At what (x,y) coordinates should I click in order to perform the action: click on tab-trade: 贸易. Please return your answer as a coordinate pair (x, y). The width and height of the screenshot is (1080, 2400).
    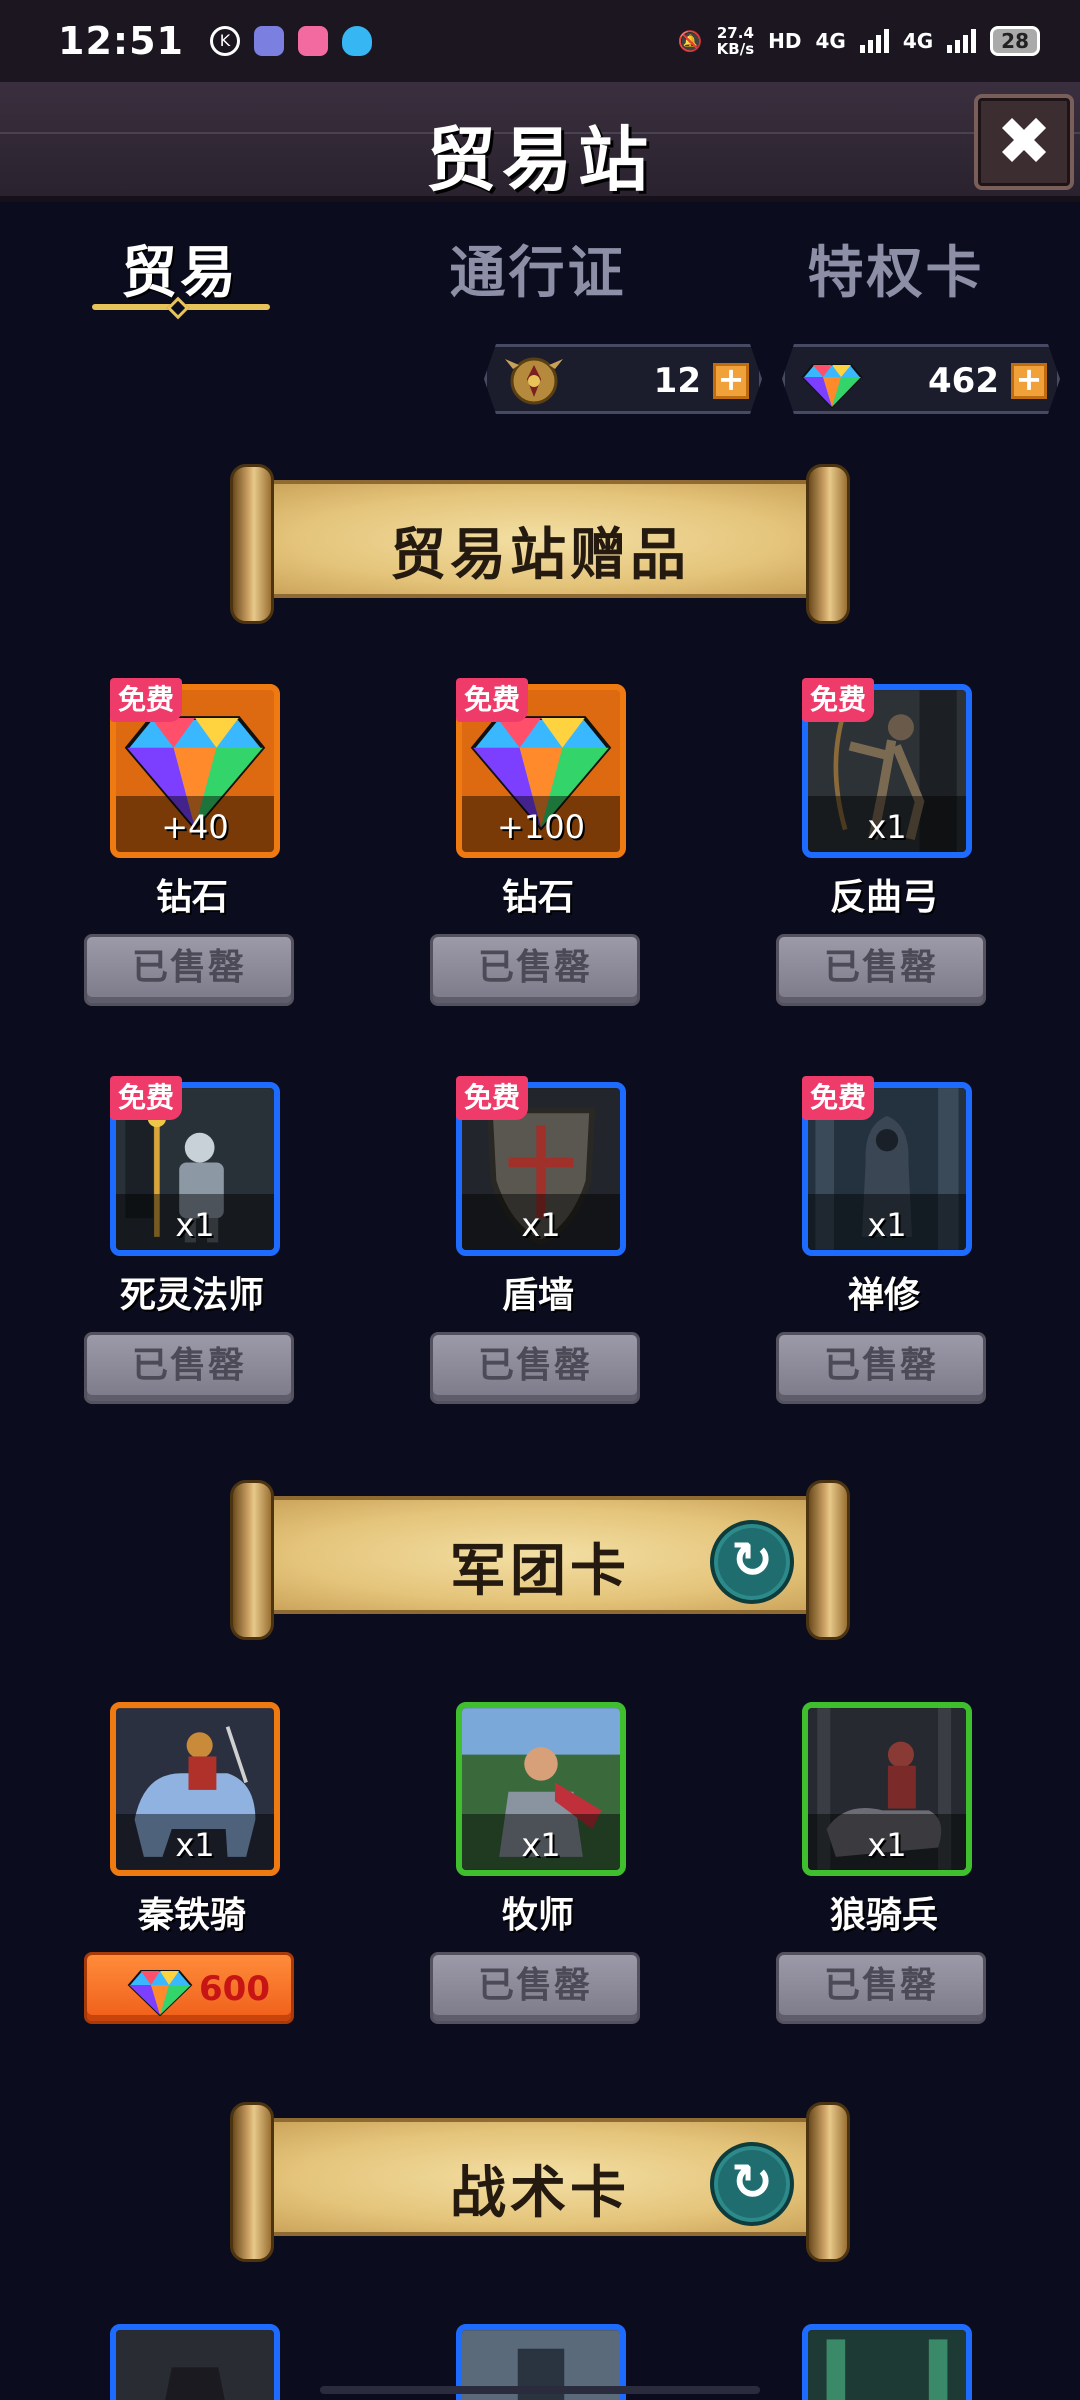
    Looking at the image, I should click on (180, 268).